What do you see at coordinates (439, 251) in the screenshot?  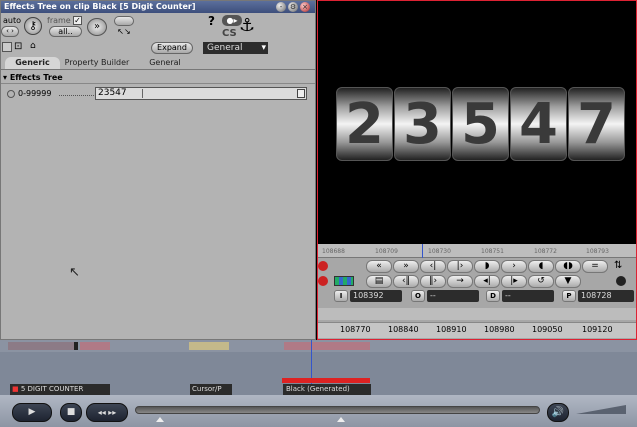 I see `ruler-tick: 108730` at bounding box center [439, 251].